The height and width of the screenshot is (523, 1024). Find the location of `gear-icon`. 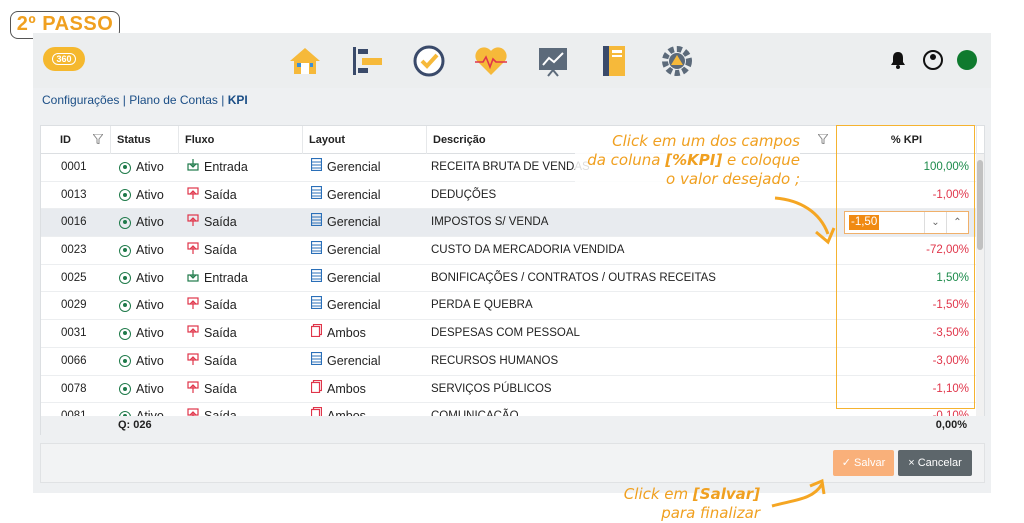

gear-icon is located at coordinates (677, 61).